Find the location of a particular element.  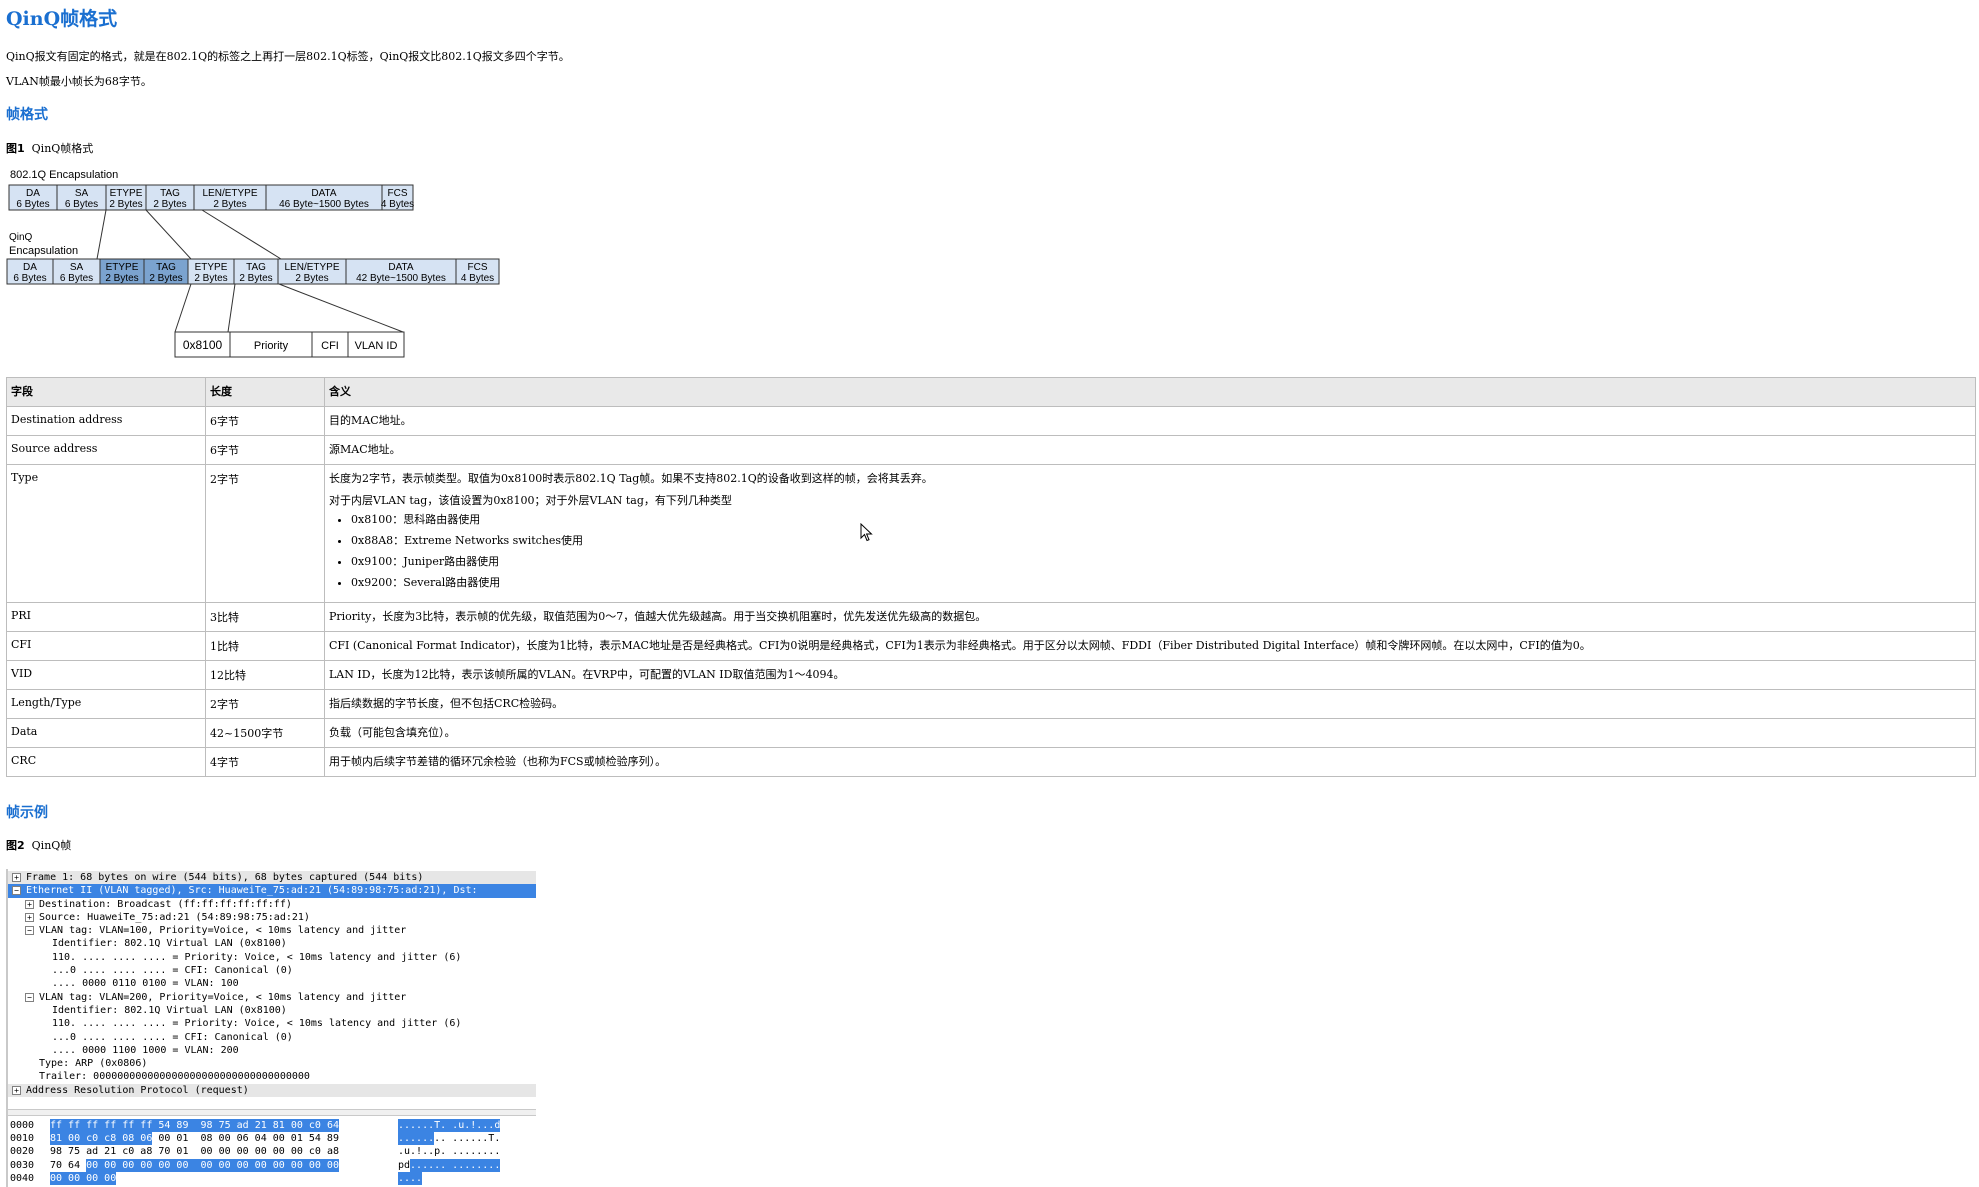

tree-row: .... 0000 0110 0100 = VLAN: 100 is located at coordinates (272, 983).